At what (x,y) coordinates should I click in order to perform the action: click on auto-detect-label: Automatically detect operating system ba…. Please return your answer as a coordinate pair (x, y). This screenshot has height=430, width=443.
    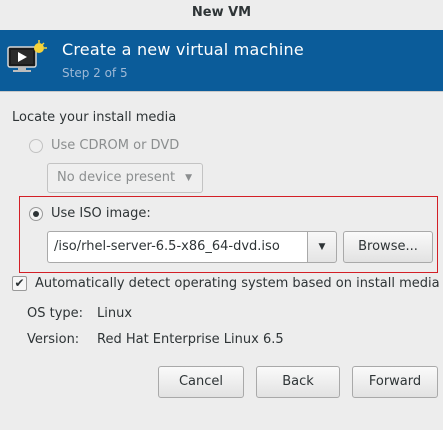
    Looking at the image, I should click on (237, 283).